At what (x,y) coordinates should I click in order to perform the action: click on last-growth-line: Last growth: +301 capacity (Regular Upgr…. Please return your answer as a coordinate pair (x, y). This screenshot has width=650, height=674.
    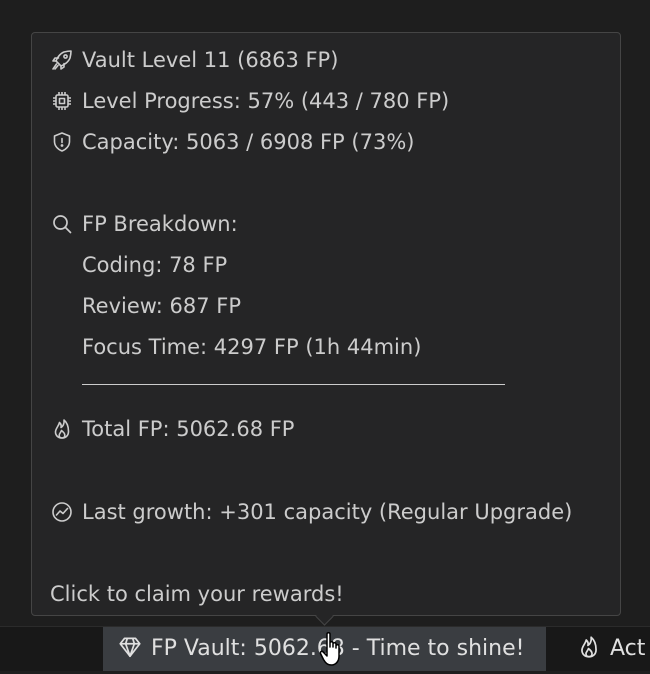
    Looking at the image, I should click on (311, 512).